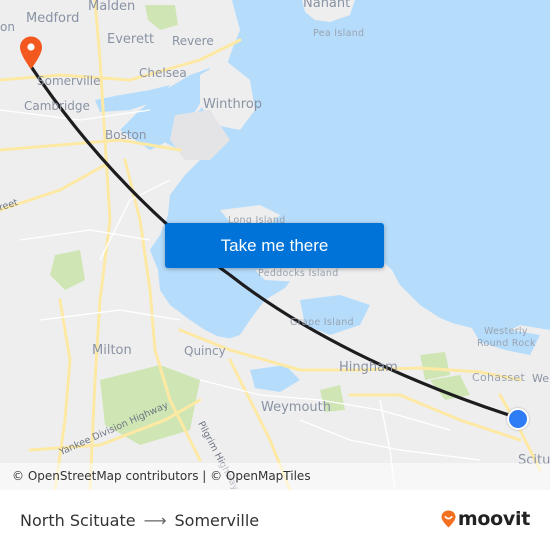 The width and height of the screenshot is (550, 550). I want to click on take-me-there-button: Take me there, so click(274, 245).